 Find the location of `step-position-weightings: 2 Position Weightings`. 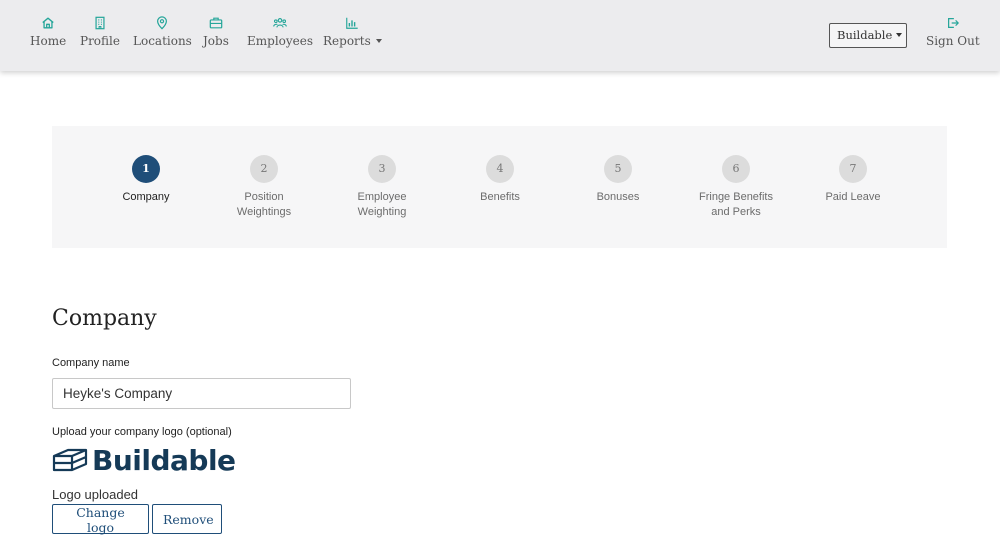

step-position-weightings: 2 Position Weightings is located at coordinates (264, 187).